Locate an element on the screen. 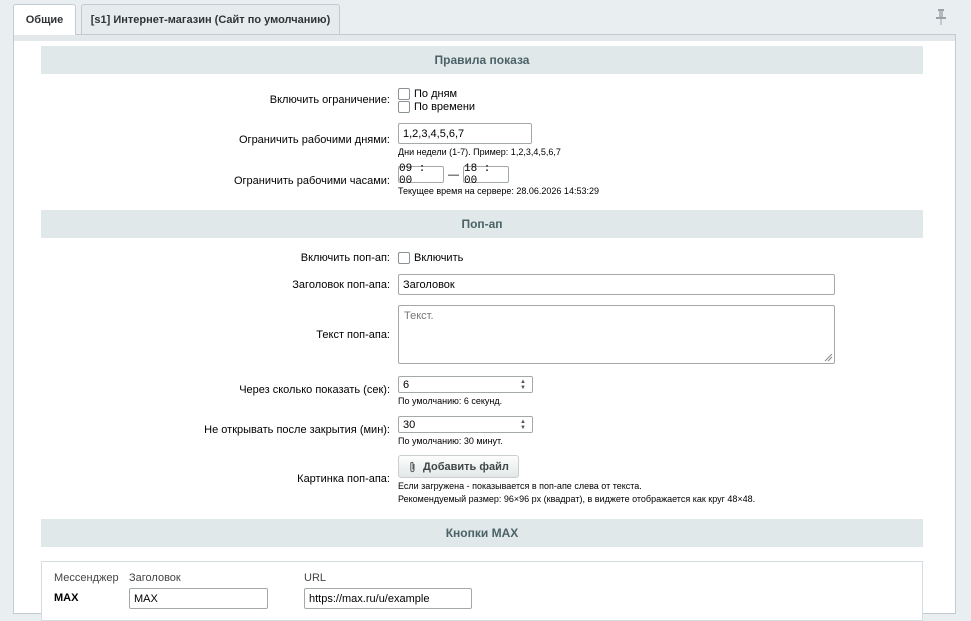 Image resolution: width=971 pixels, height=621 pixels. workdays-hint: Дни недели (1-7). Пример: 1,2,3,4,5,6,7 is located at coordinates (479, 152).